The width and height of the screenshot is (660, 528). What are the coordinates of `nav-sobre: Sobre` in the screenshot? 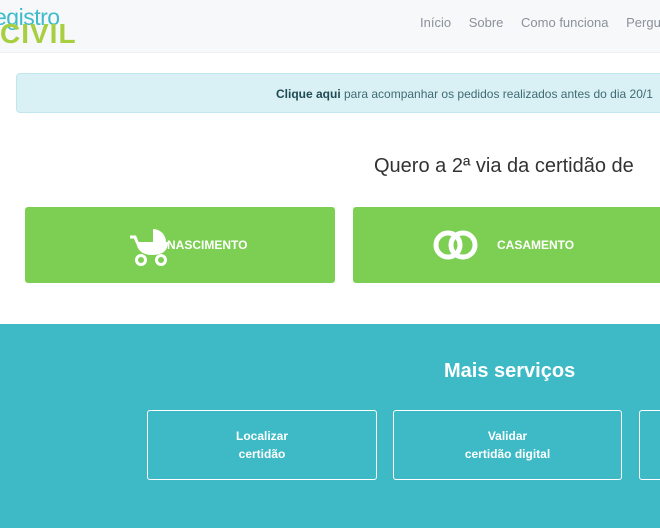 It's located at (486, 22).